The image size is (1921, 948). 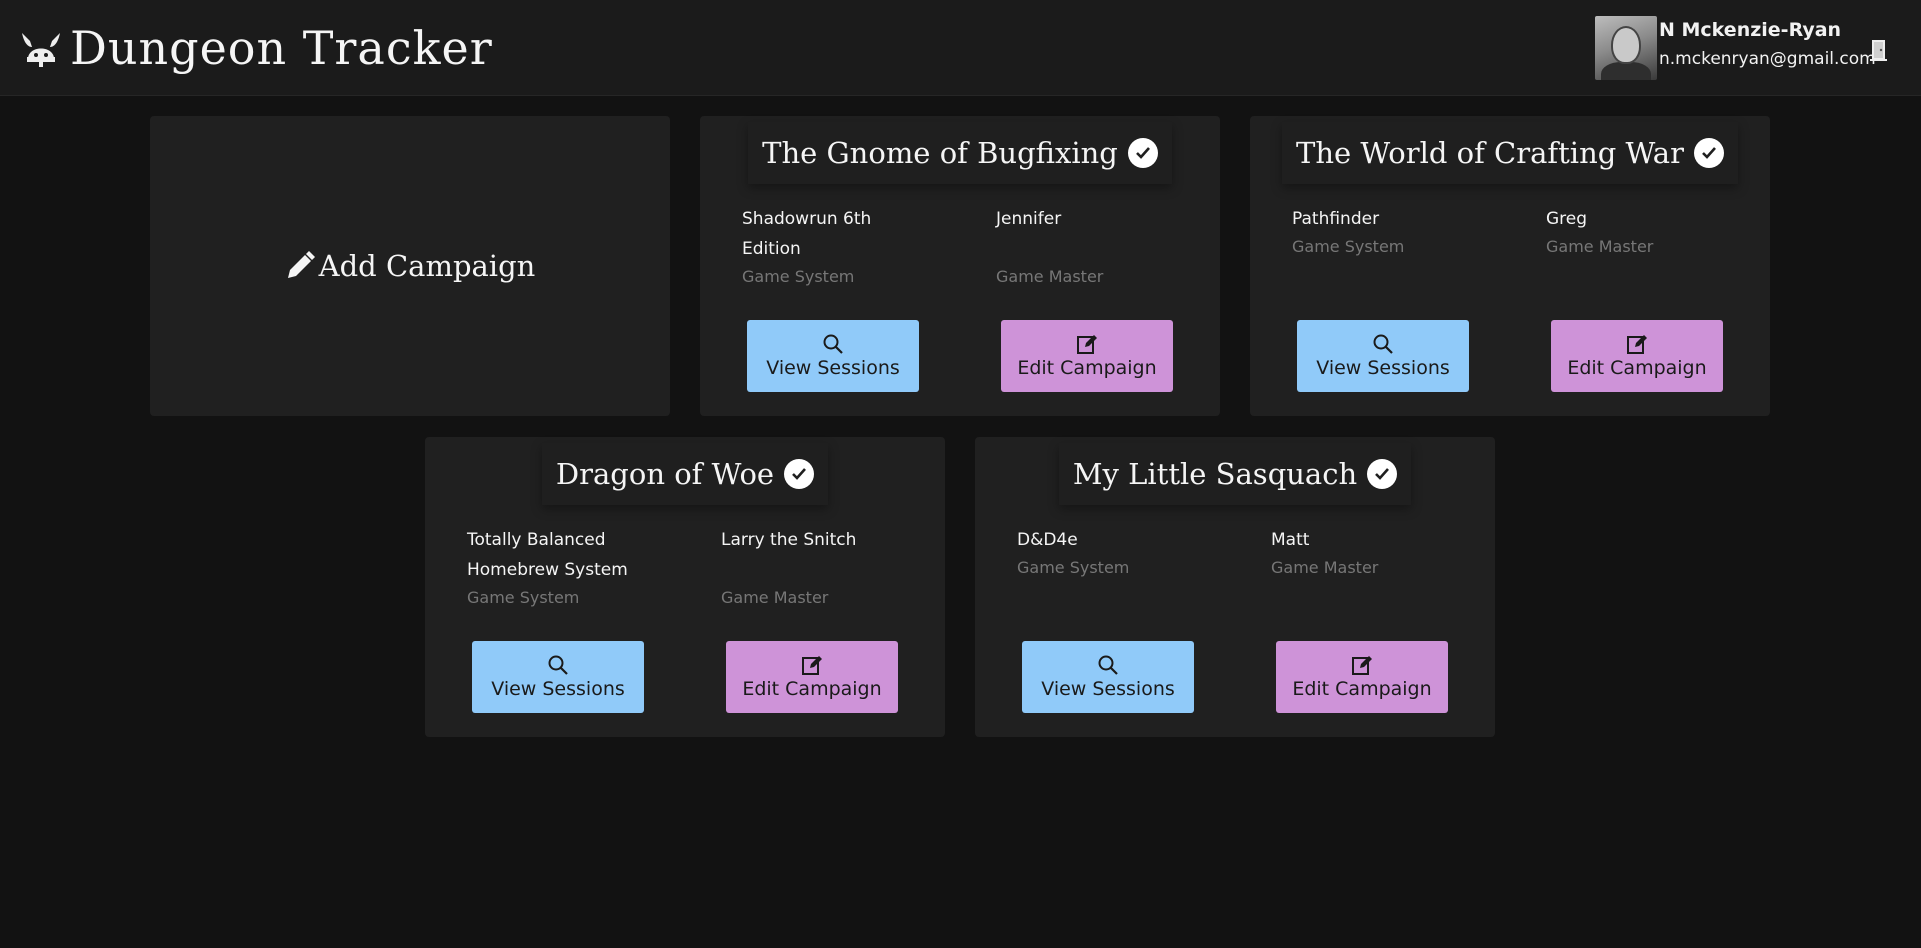 I want to click on user-email: n.mckenryan@gmail.com, so click(x=1767, y=59).